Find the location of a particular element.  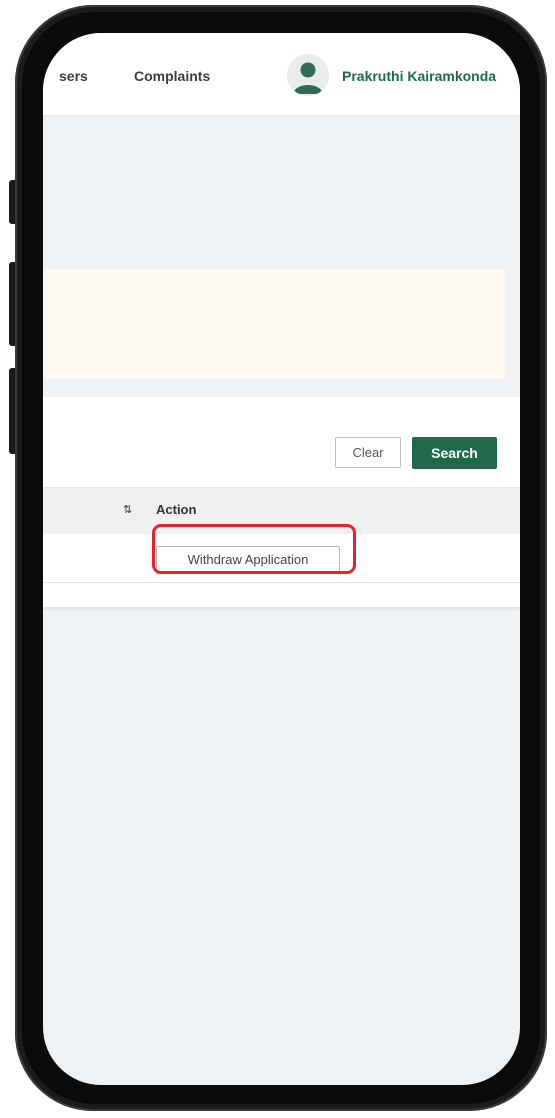

nav-link-complaints: Complaints is located at coordinates (172, 76).